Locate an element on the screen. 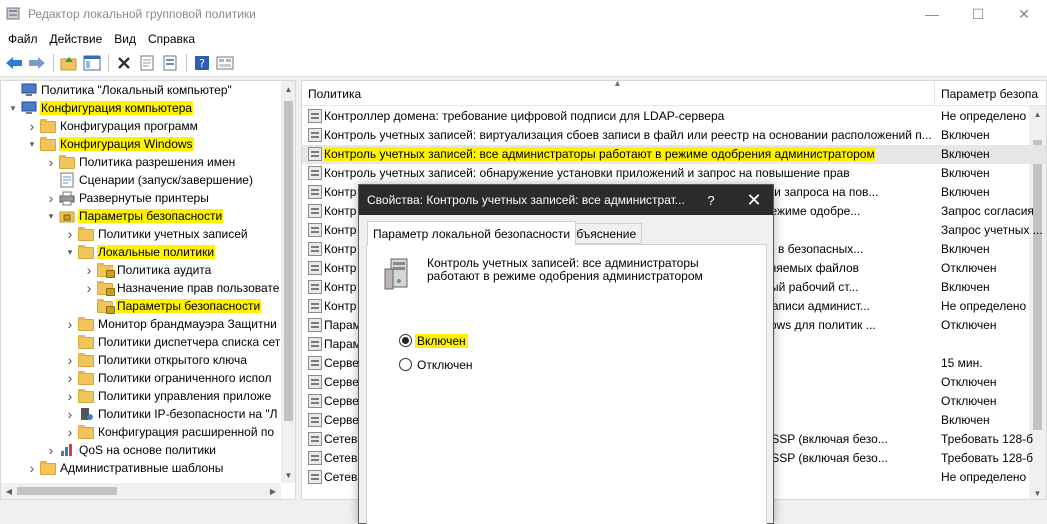  dialog-help-button: ? is located at coordinates (711, 200).